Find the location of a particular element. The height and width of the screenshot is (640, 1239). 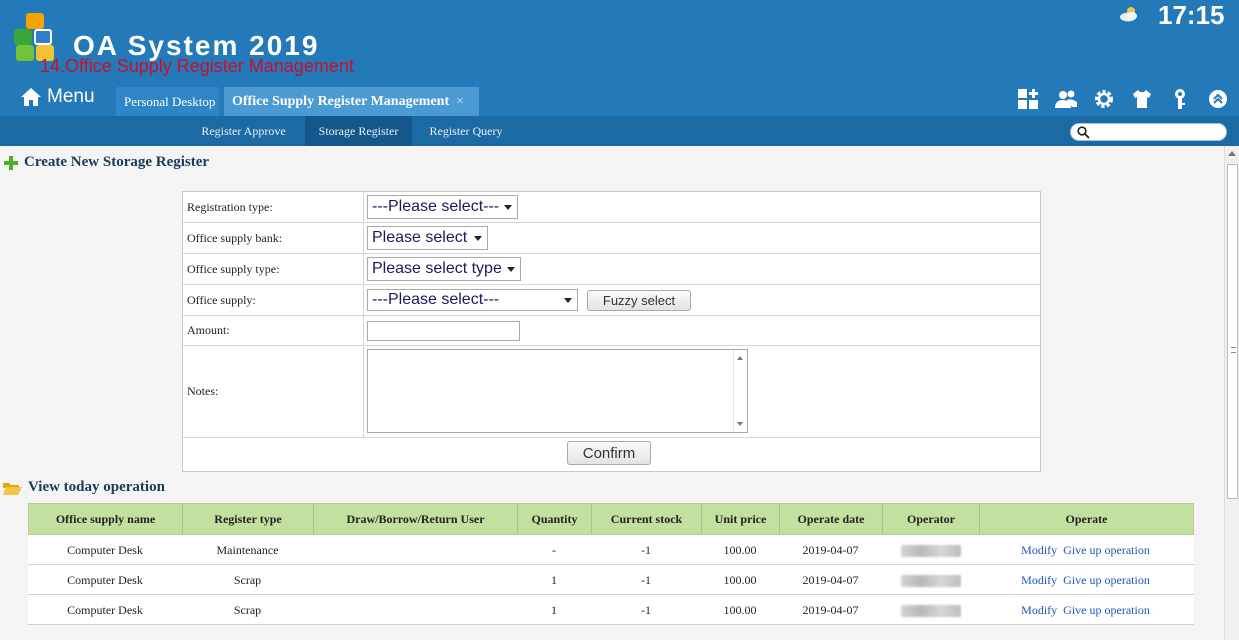

office-supply-bank-select: Please select is located at coordinates (427, 238).